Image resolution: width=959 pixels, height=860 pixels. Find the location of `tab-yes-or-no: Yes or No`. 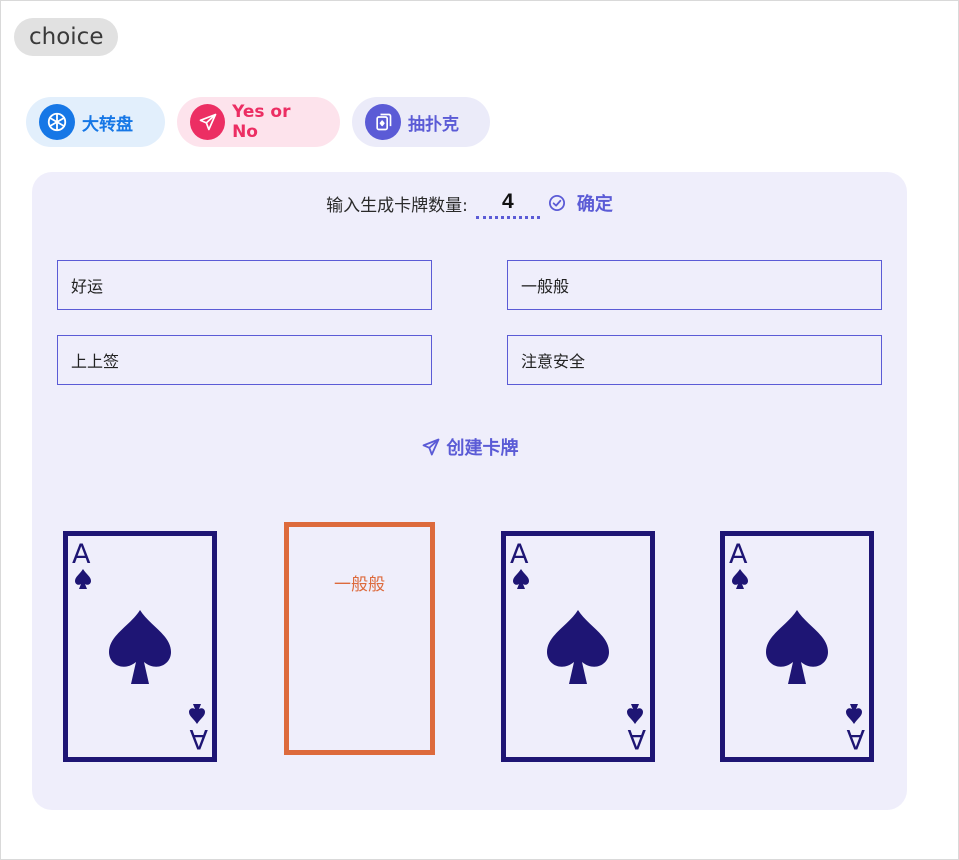

tab-yes-or-no: Yes or No is located at coordinates (258, 122).